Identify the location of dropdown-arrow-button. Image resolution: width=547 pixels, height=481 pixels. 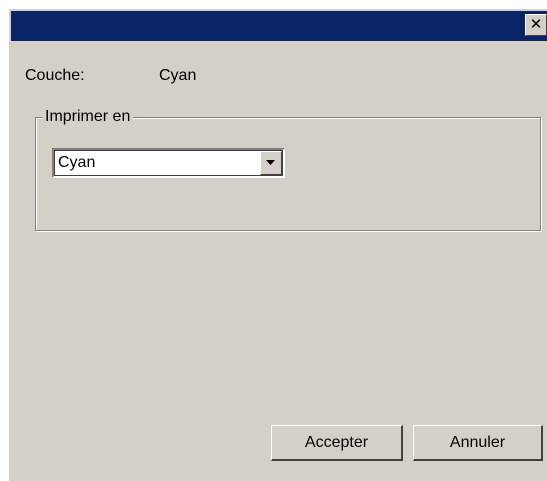
(271, 163).